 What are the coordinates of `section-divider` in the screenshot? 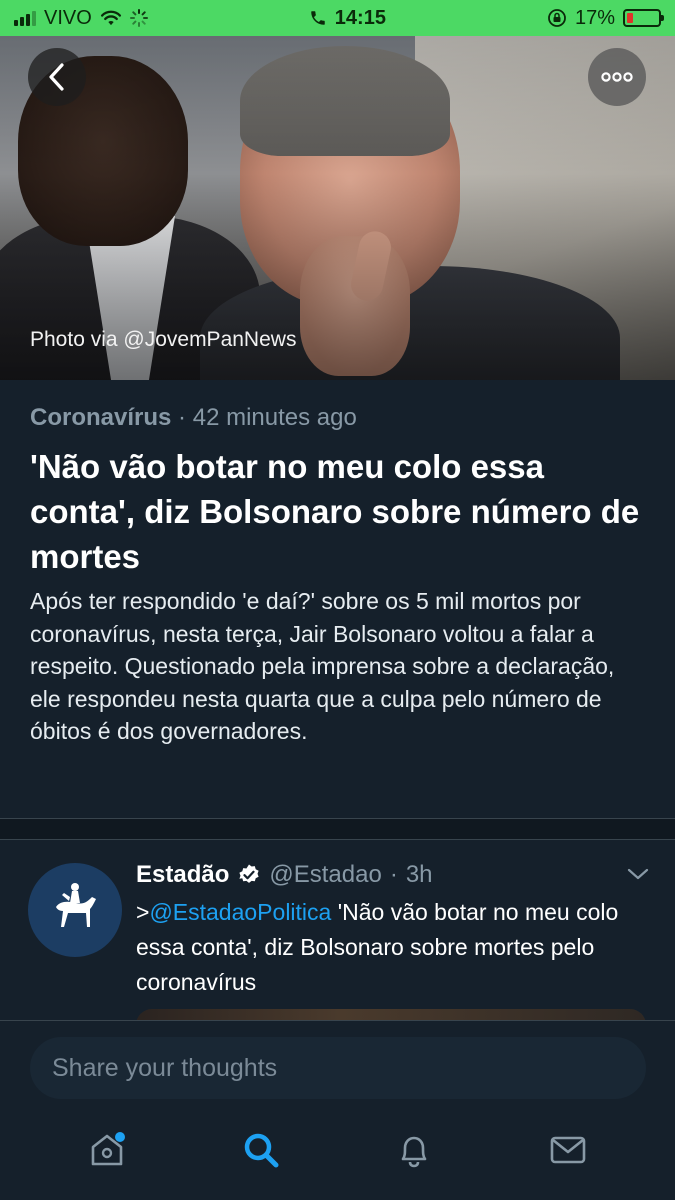 It's located at (337, 829).